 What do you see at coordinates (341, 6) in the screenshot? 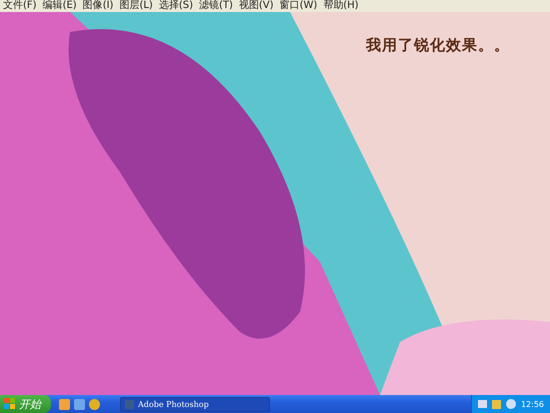
I see `menu-item: 帮助(H)` at bounding box center [341, 6].